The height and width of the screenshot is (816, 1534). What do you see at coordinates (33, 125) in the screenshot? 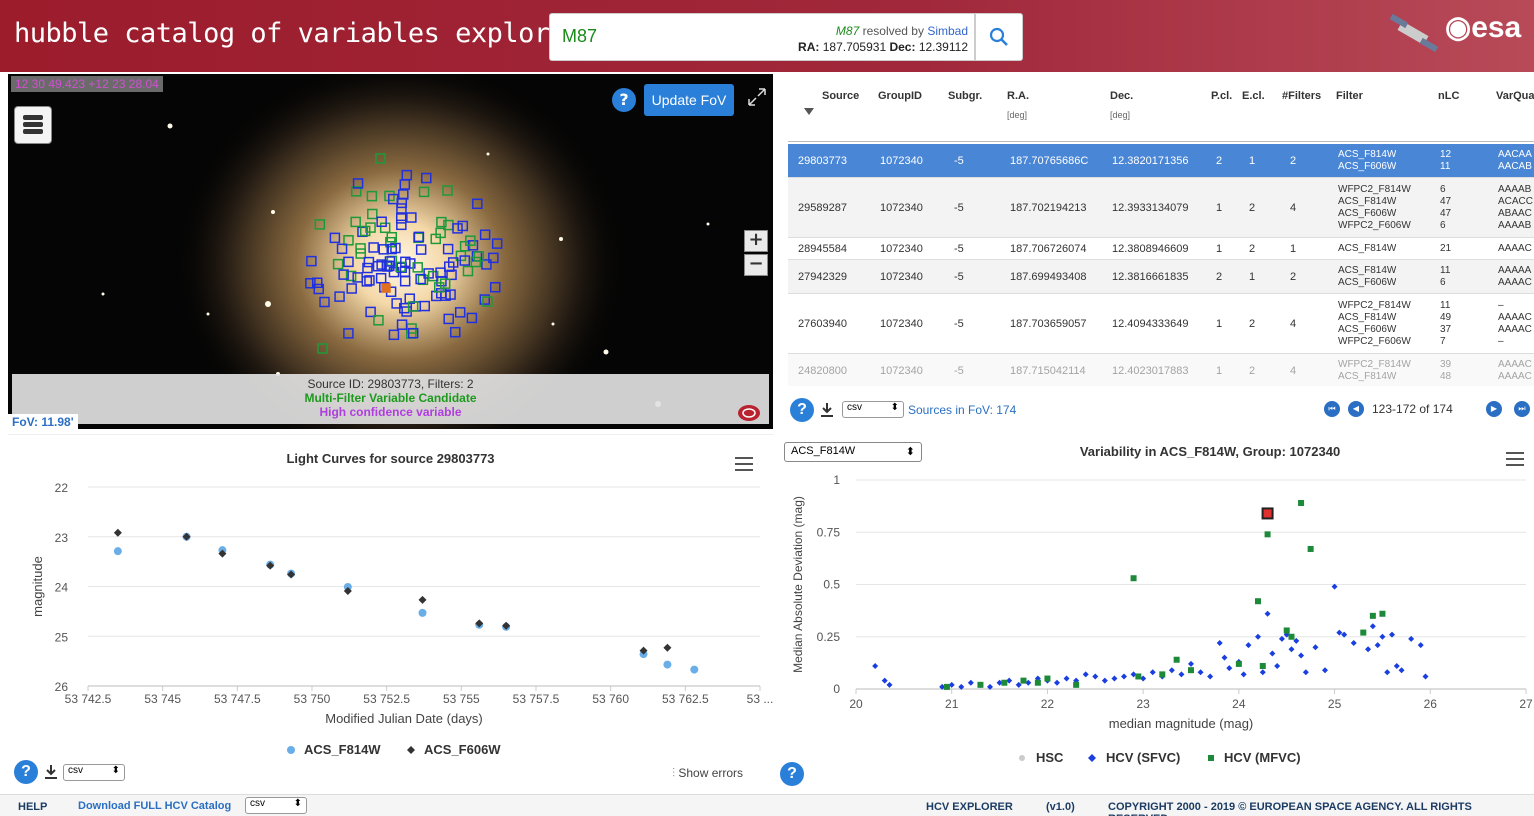
I see `layers-button` at bounding box center [33, 125].